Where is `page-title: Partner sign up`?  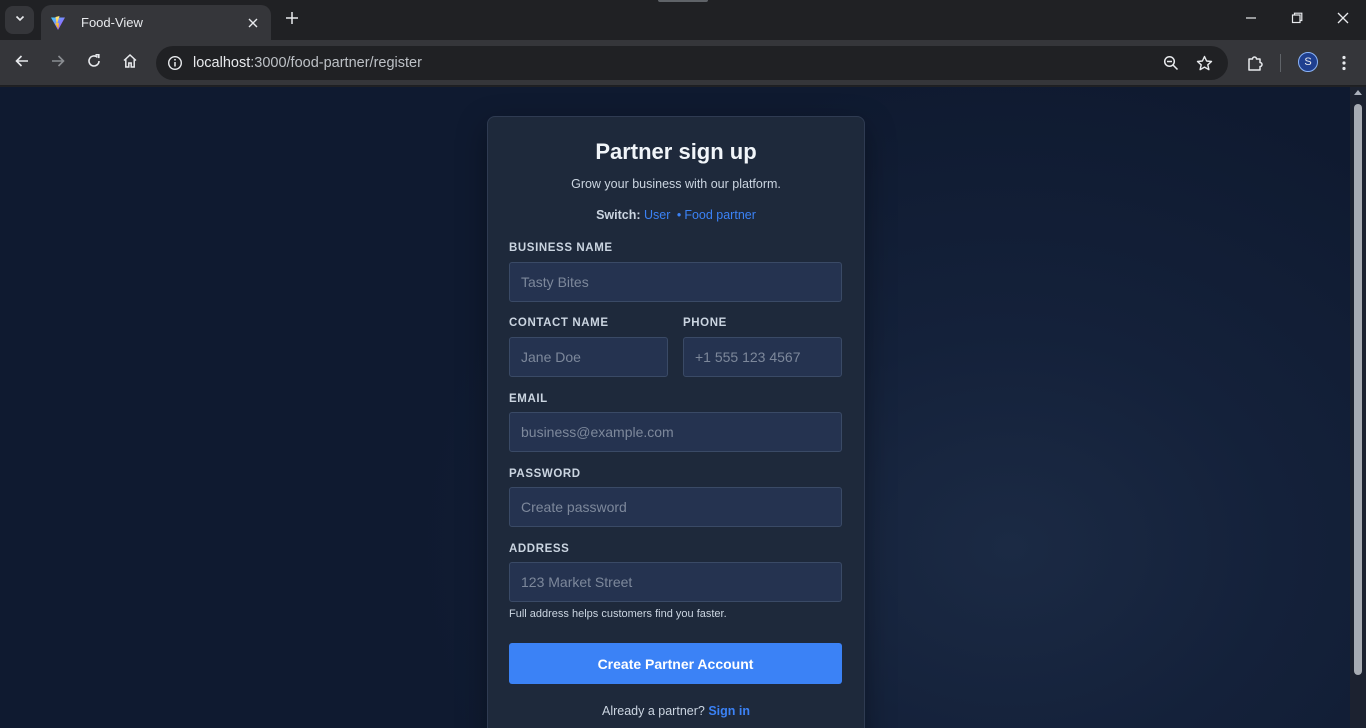 page-title: Partner sign up is located at coordinates (676, 151).